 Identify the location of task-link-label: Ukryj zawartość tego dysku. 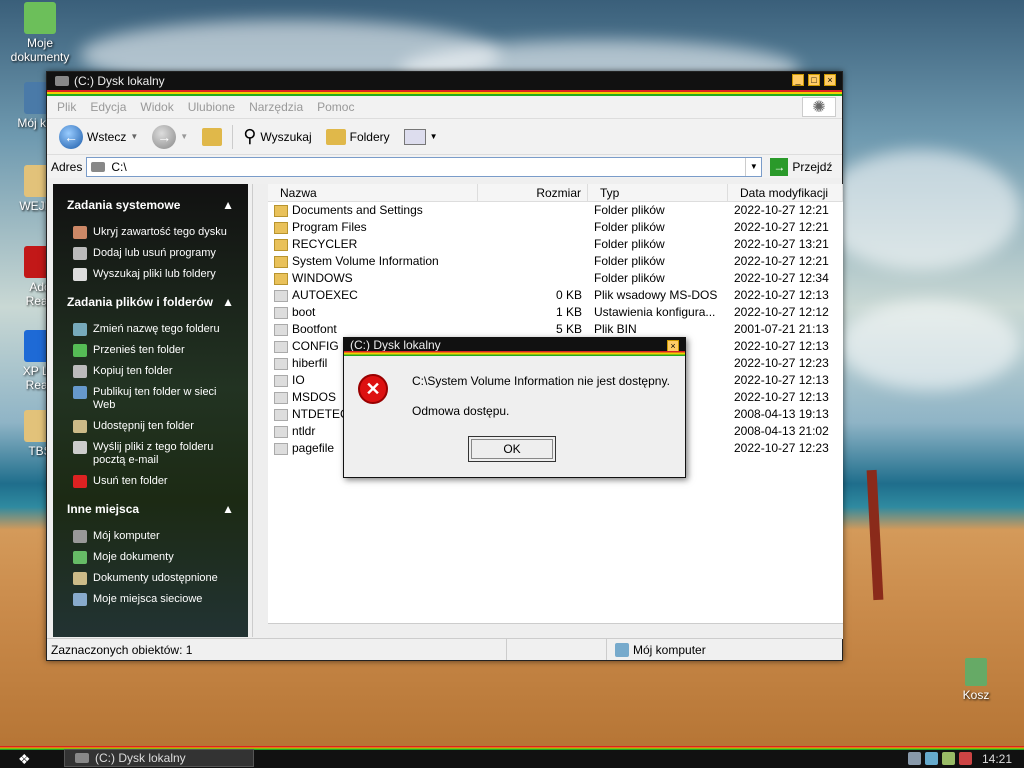
(160, 232).